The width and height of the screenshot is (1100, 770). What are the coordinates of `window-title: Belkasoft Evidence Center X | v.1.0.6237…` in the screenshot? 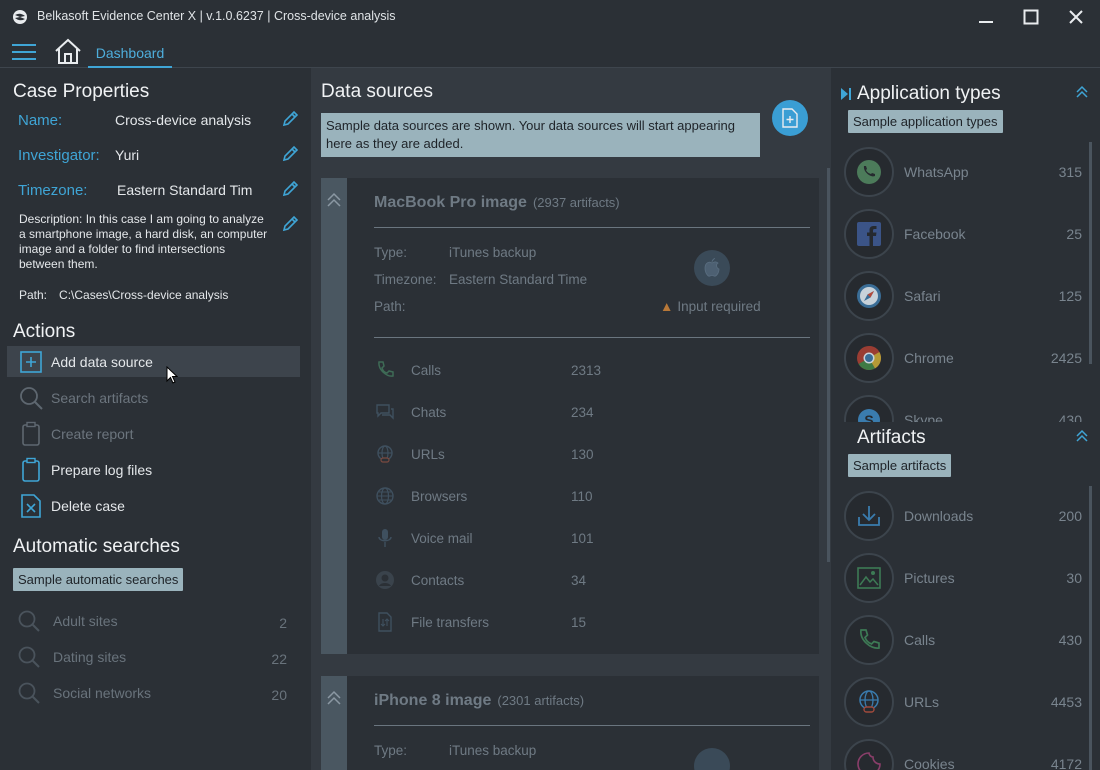 It's located at (216, 16).